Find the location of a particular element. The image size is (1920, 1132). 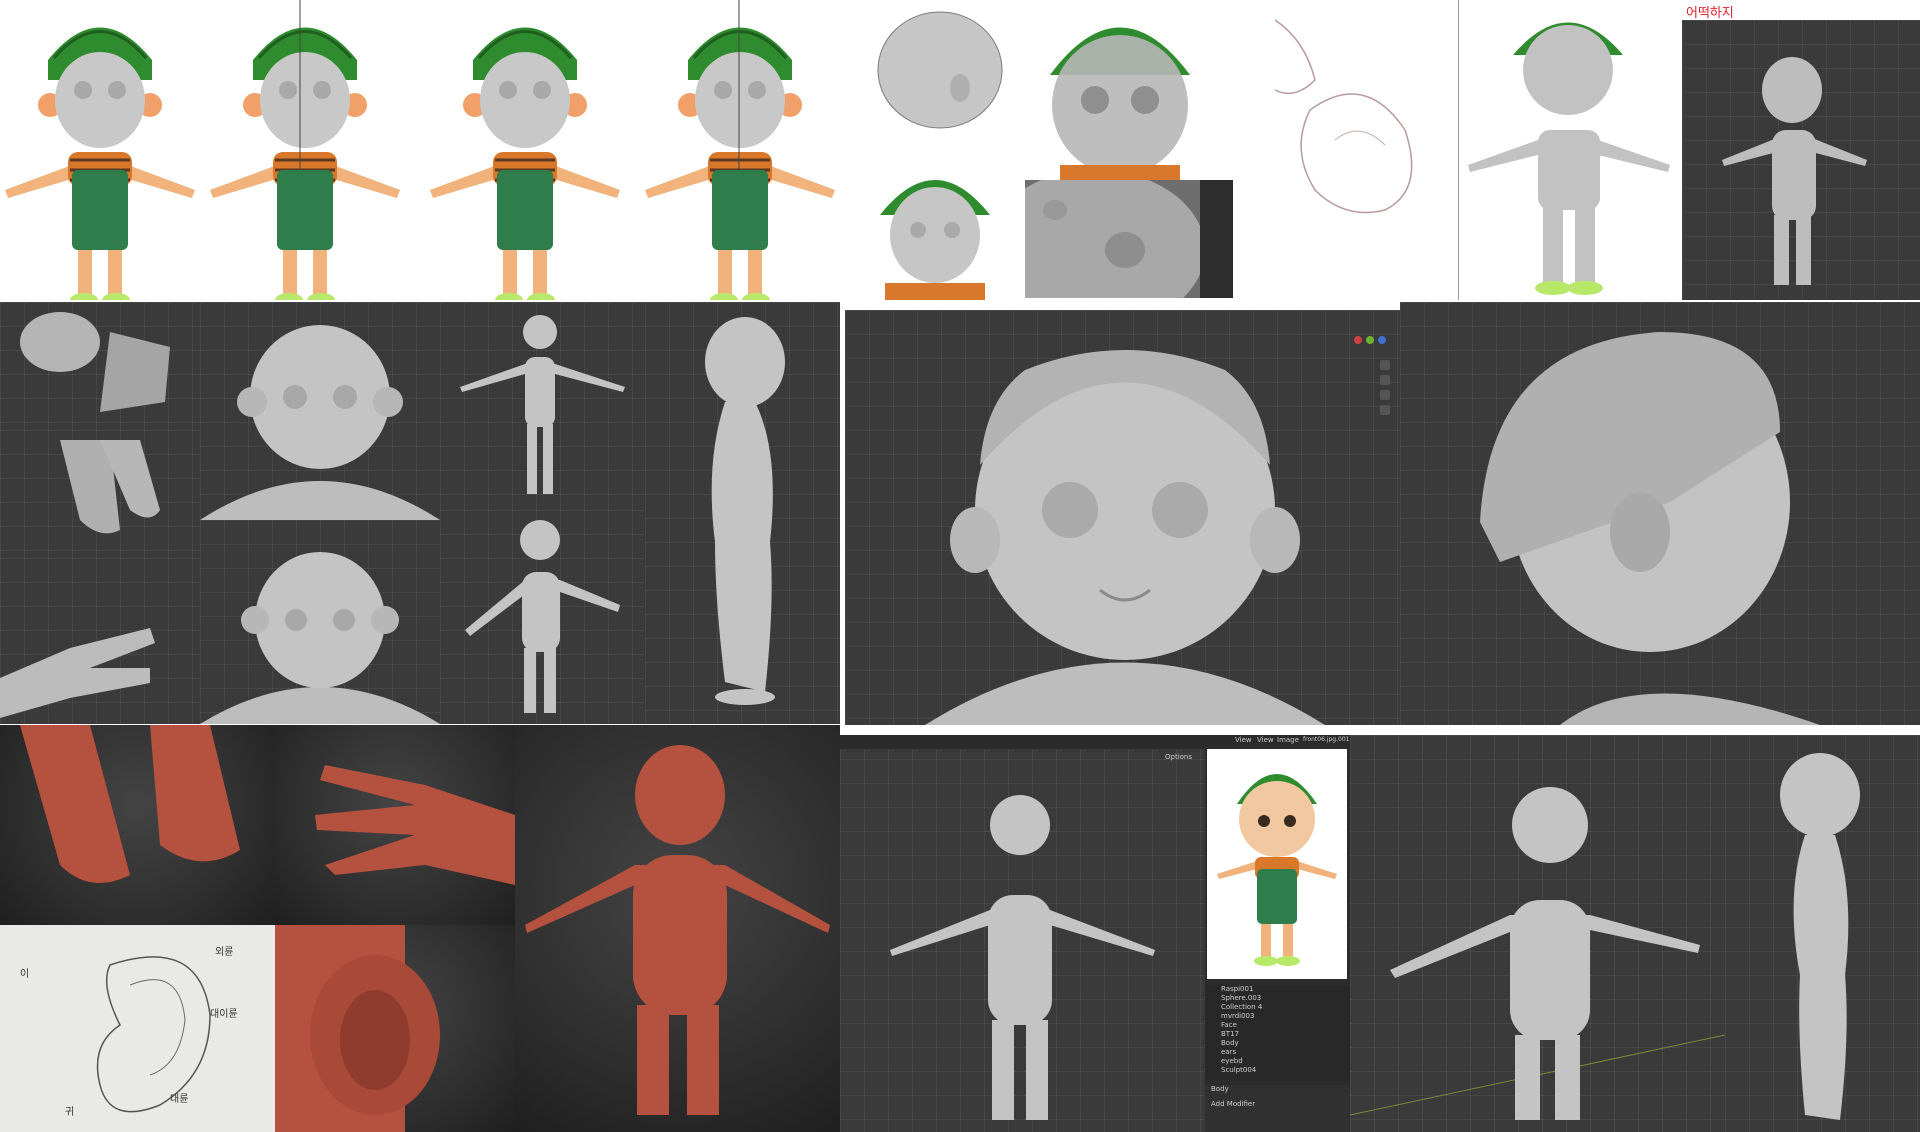

reference-image is located at coordinates (1277, 864).